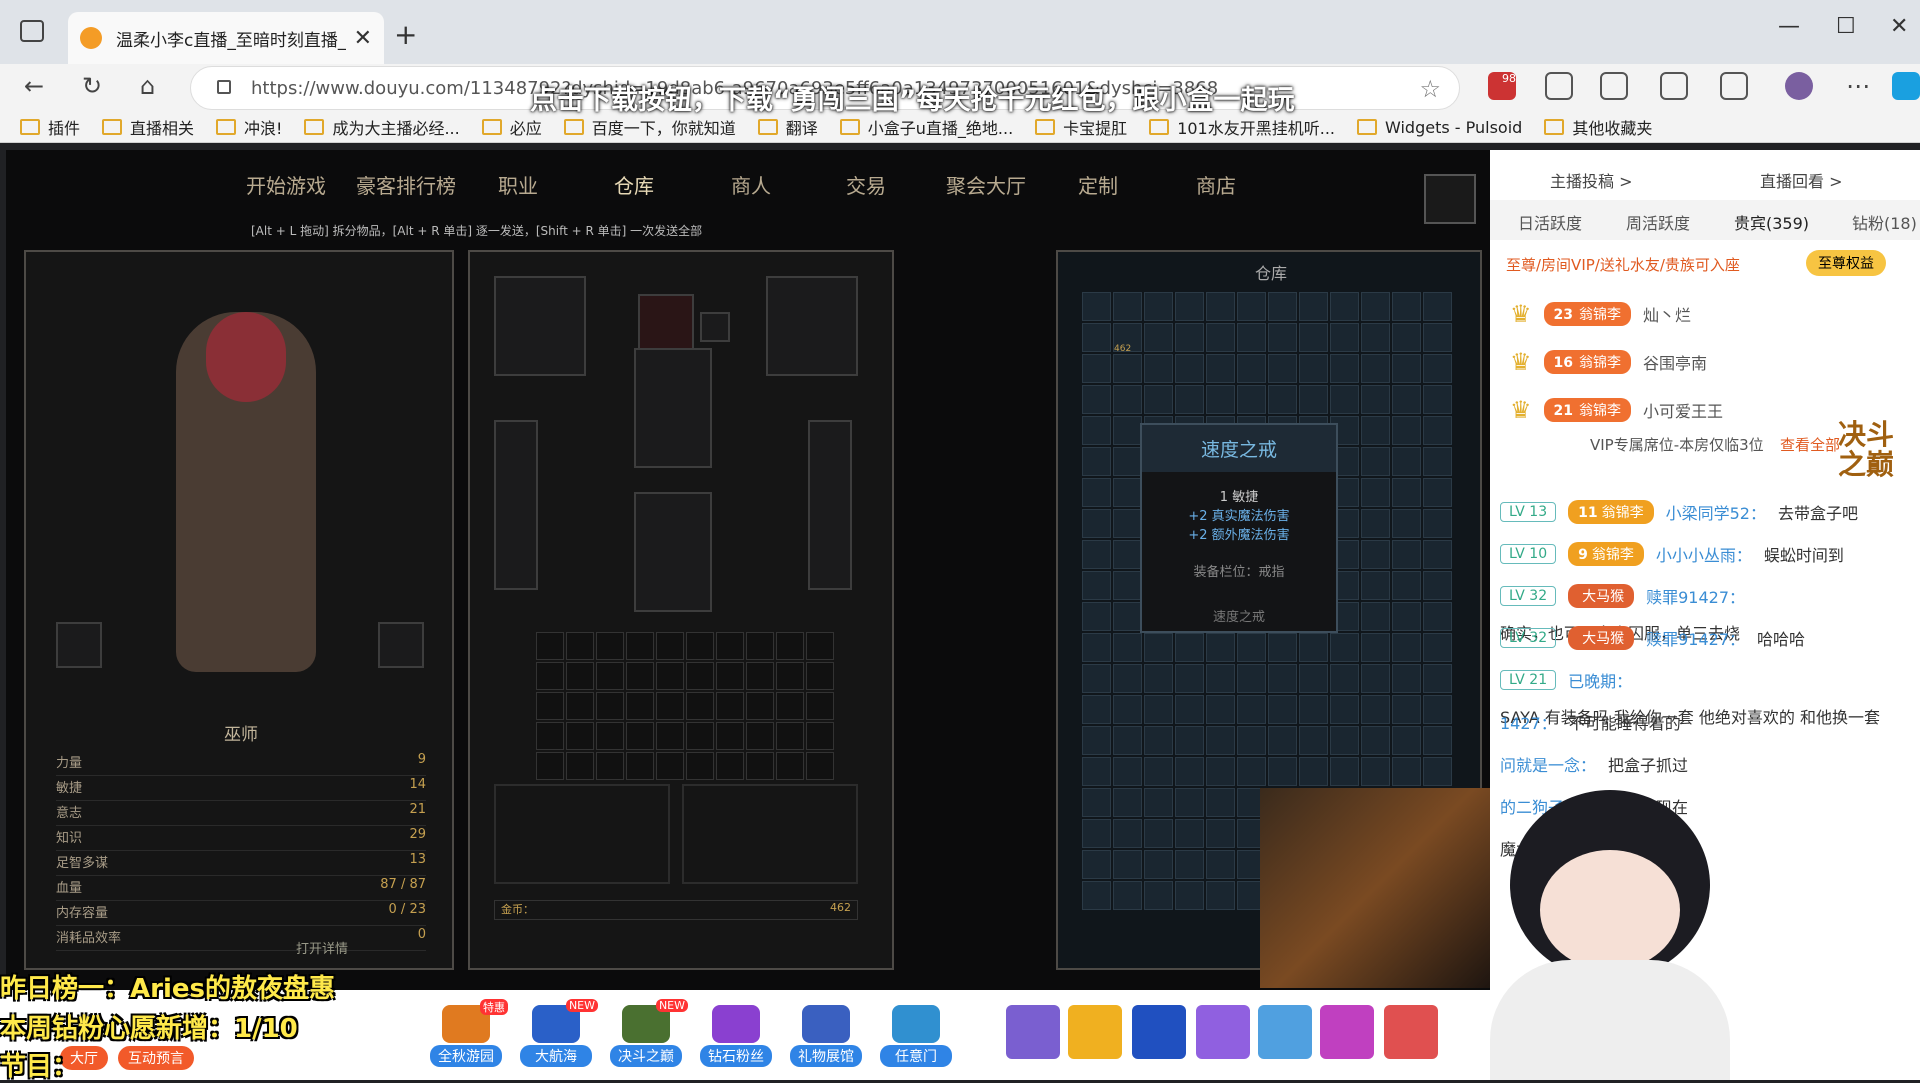  Describe the element at coordinates (673, 552) in the screenshot. I see `legs-slot` at that location.